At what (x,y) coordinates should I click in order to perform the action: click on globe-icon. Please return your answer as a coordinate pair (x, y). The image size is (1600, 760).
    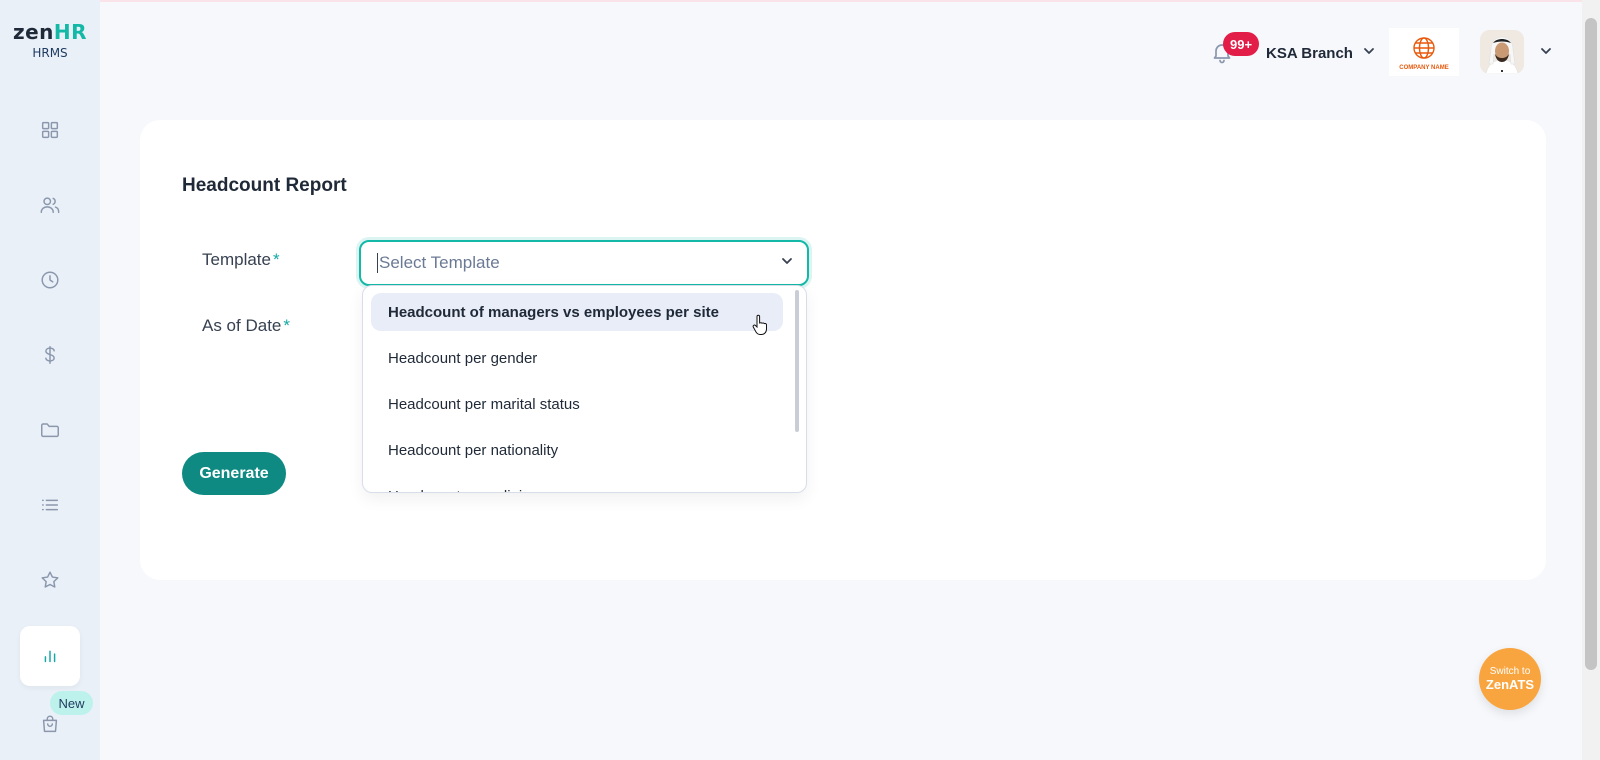
    Looking at the image, I should click on (1424, 47).